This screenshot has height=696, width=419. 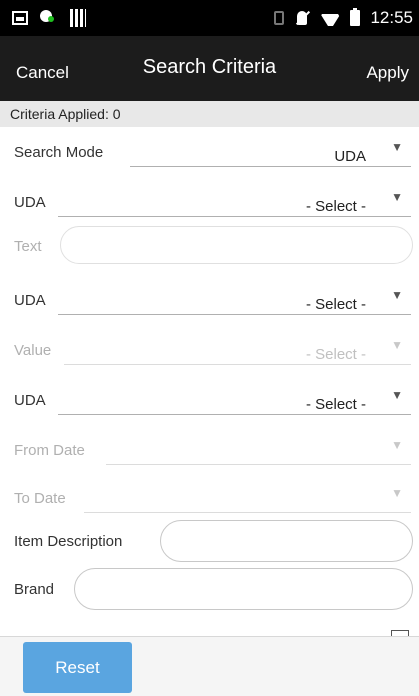 What do you see at coordinates (335, 354) in the screenshot?
I see `value-value: - Select -` at bounding box center [335, 354].